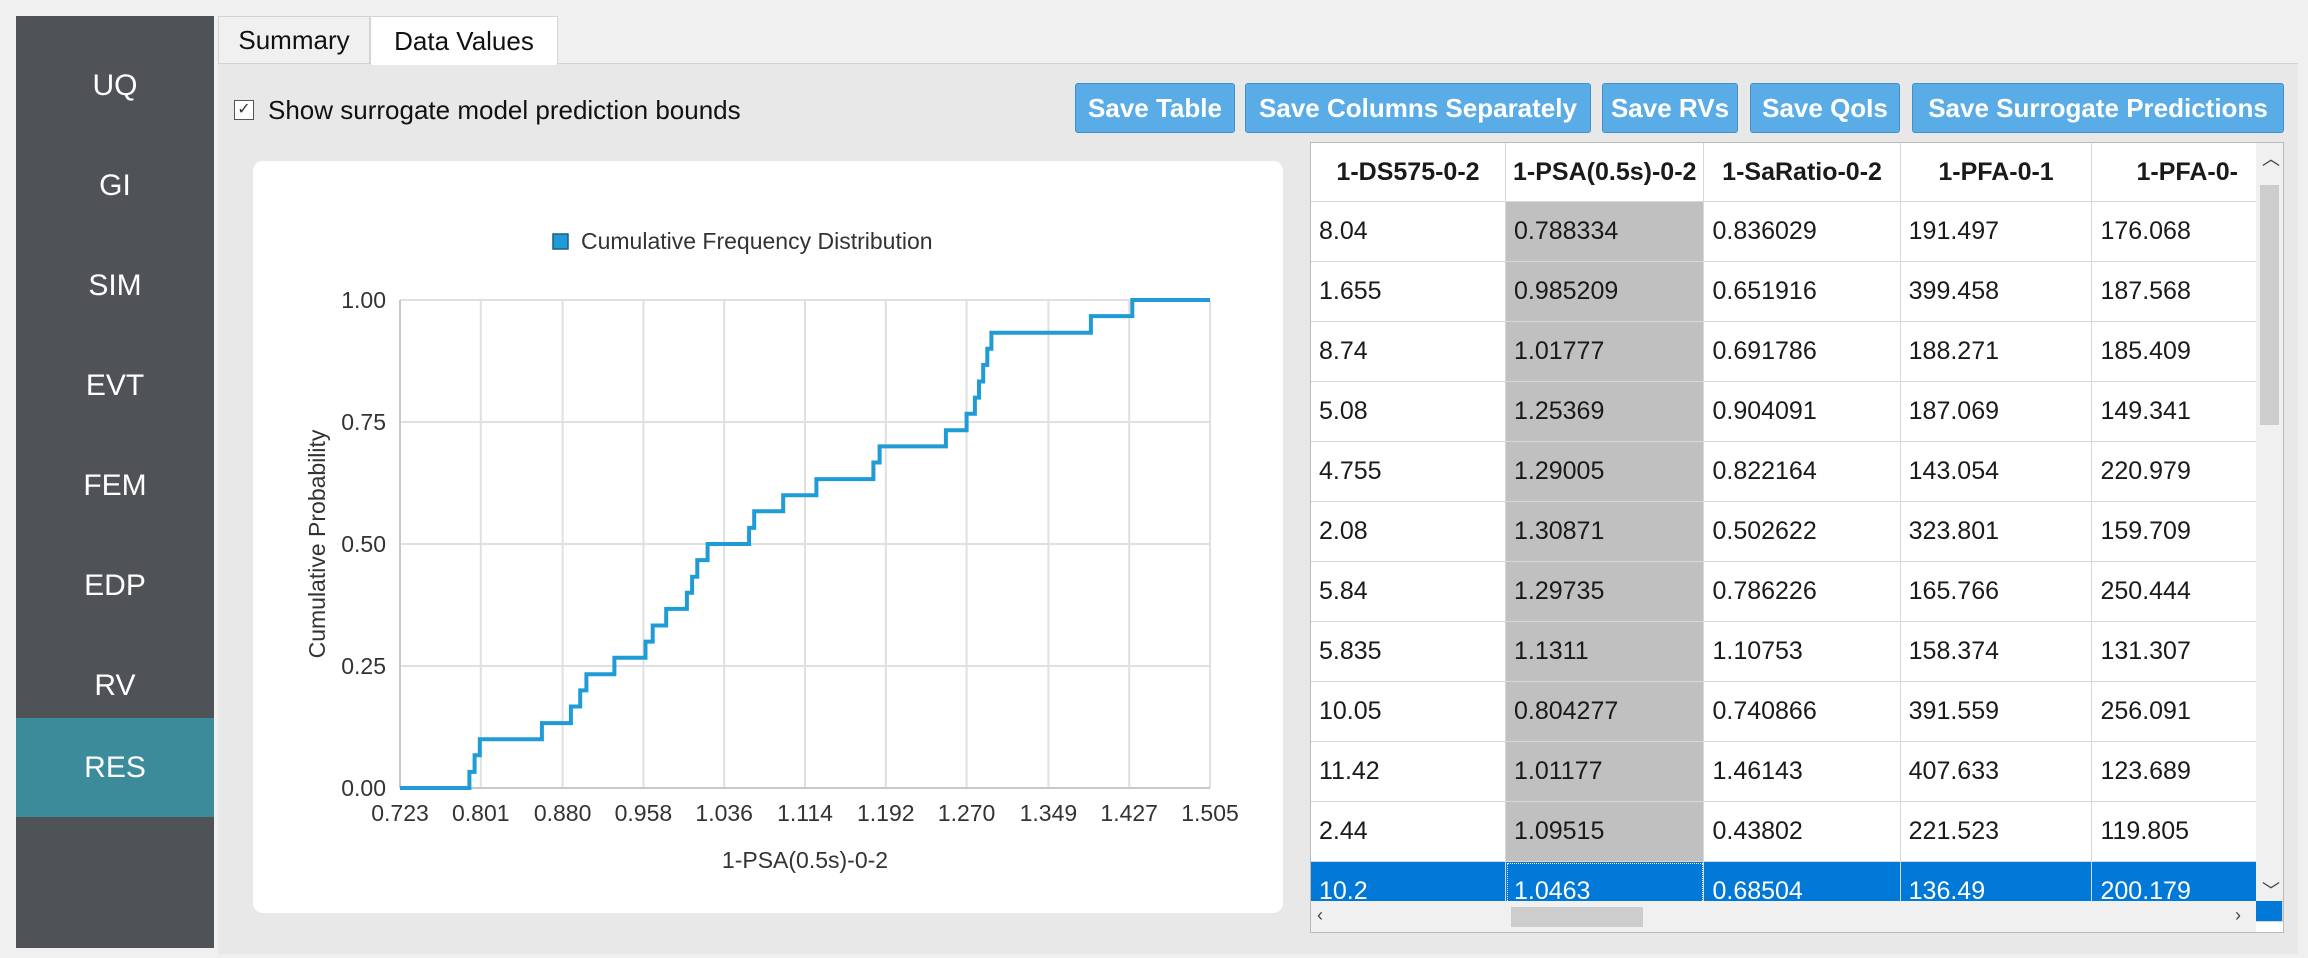 This screenshot has height=958, width=2308. I want to click on table-row: 4.755 1.29005 0.822164 143.054 220.979, so click(1797, 471).